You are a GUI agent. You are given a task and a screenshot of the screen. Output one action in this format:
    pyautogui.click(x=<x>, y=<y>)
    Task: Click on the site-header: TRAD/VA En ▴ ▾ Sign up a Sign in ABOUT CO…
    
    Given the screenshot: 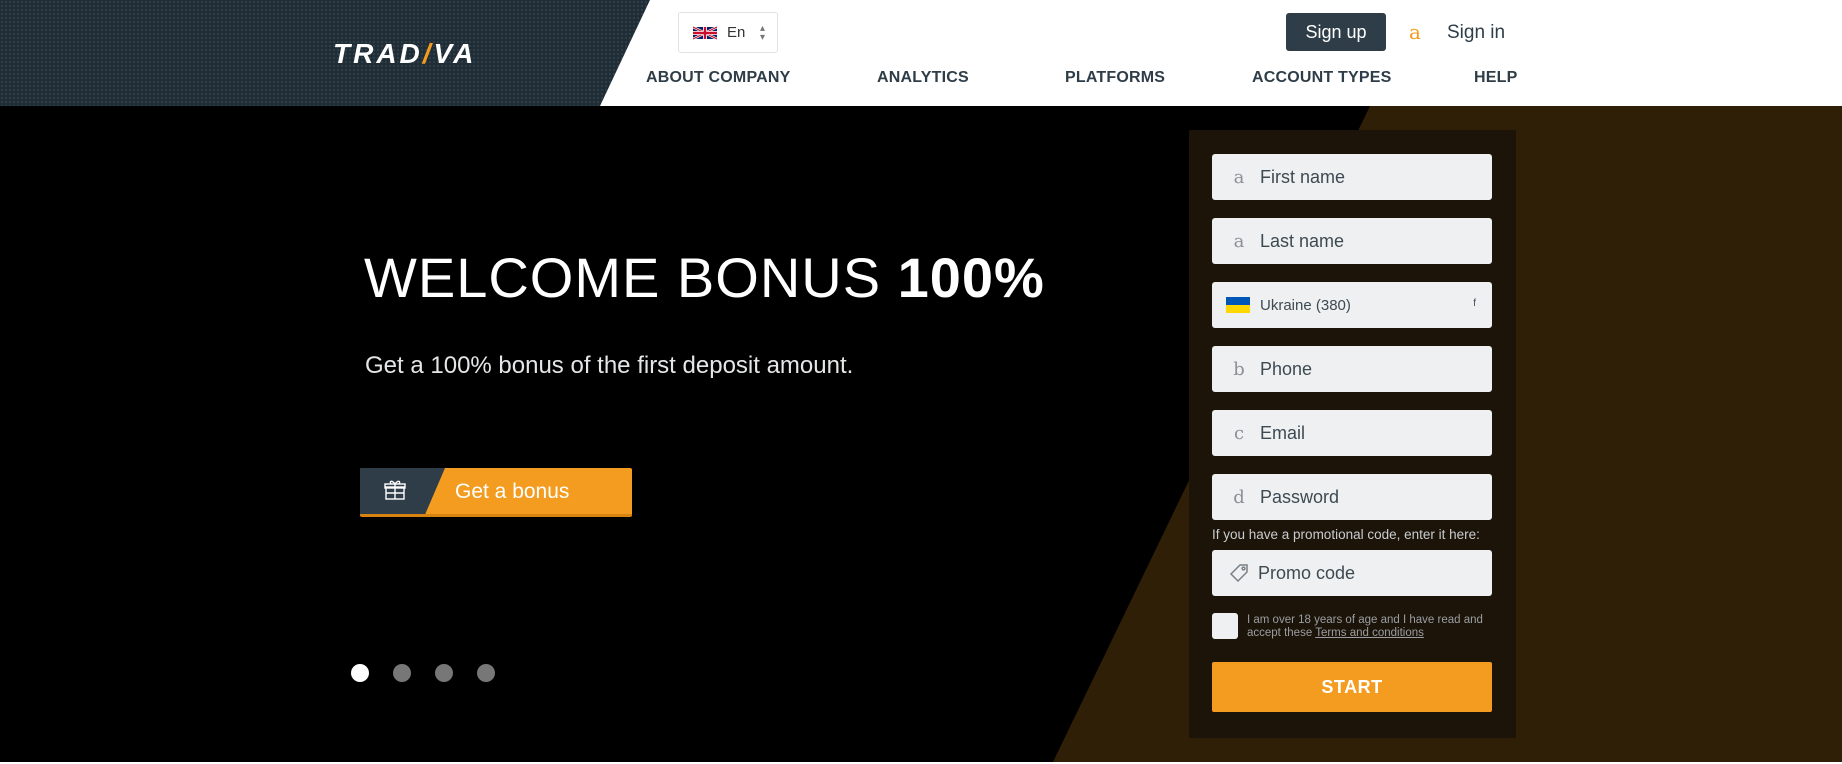 What is the action you would take?
    pyautogui.click(x=921, y=53)
    